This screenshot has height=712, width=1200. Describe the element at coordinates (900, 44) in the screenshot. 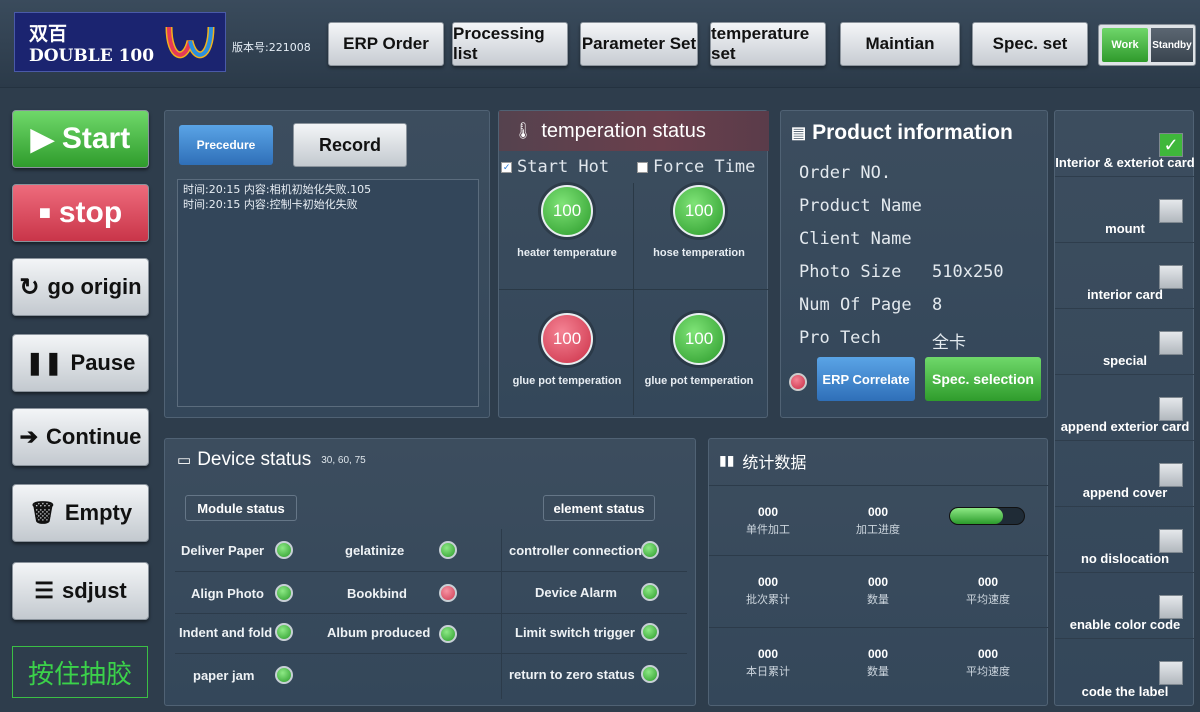

I see `nav-maintian-button: Maintian` at that location.